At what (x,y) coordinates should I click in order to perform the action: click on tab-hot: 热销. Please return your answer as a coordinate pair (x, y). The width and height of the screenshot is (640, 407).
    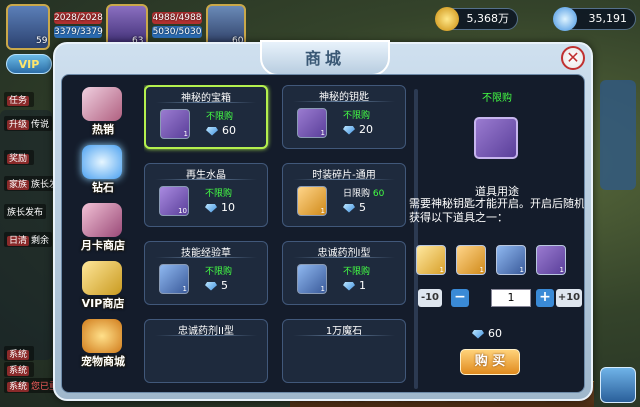
    Looking at the image, I should click on (103, 111).